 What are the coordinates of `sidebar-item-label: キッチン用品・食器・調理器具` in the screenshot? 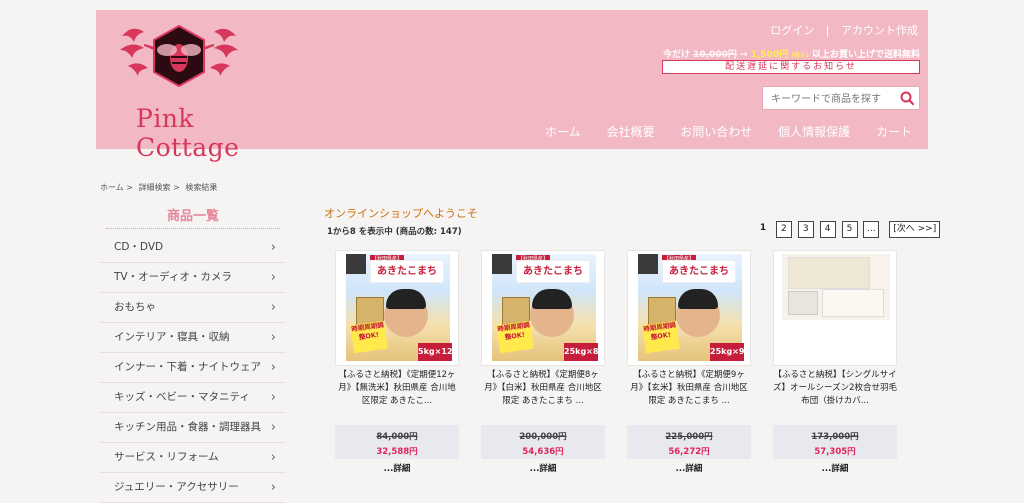 It's located at (187, 427).